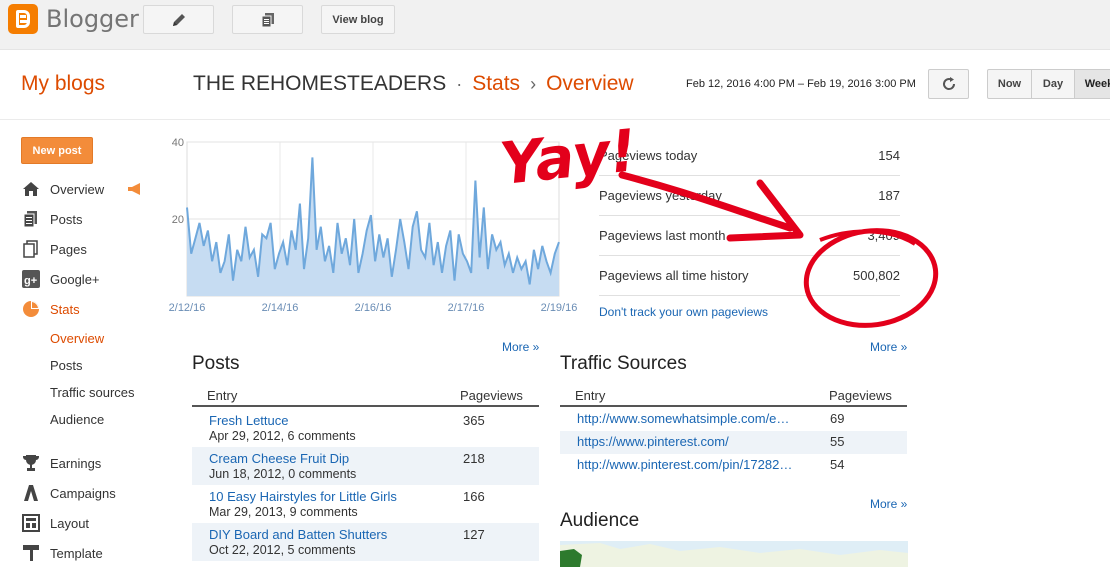  I want to click on sidebar-item-stats: Stats, so click(50, 309).